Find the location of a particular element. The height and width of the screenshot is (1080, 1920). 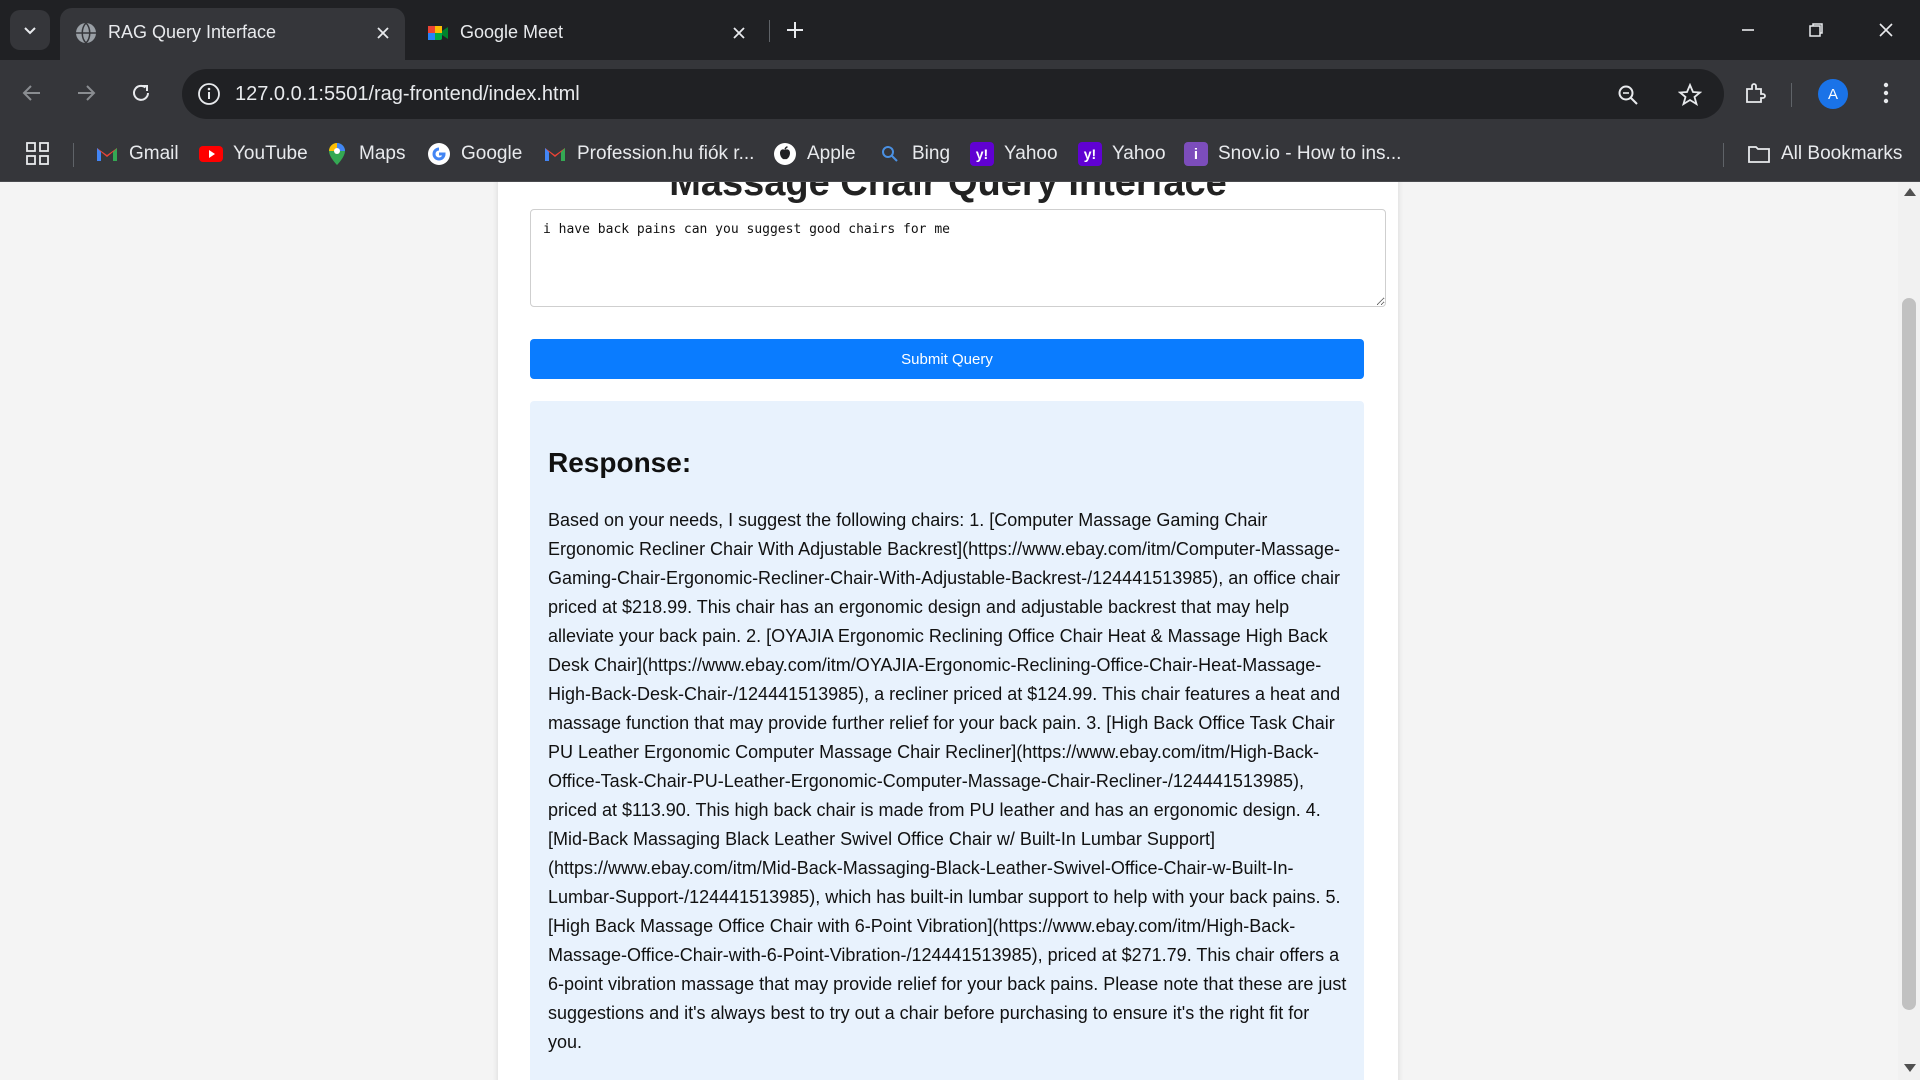

page-scrollbar is located at coordinates (1909, 631).